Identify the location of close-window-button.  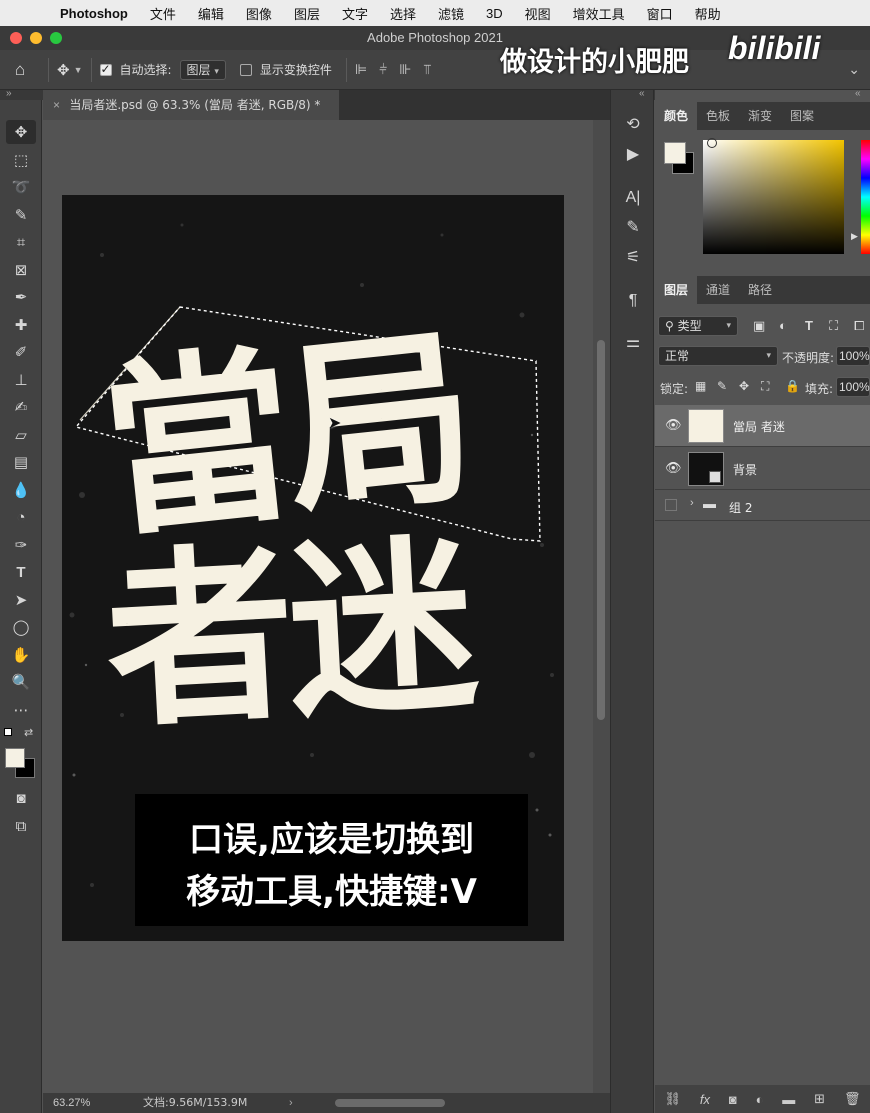
(16, 38).